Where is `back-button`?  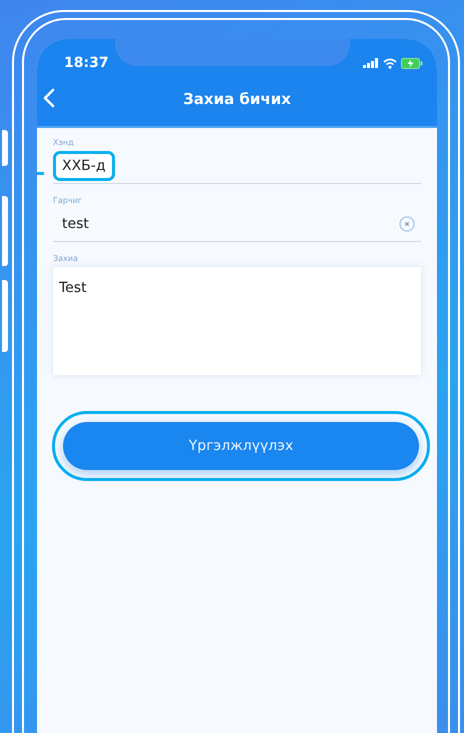 back-button is located at coordinates (49, 98).